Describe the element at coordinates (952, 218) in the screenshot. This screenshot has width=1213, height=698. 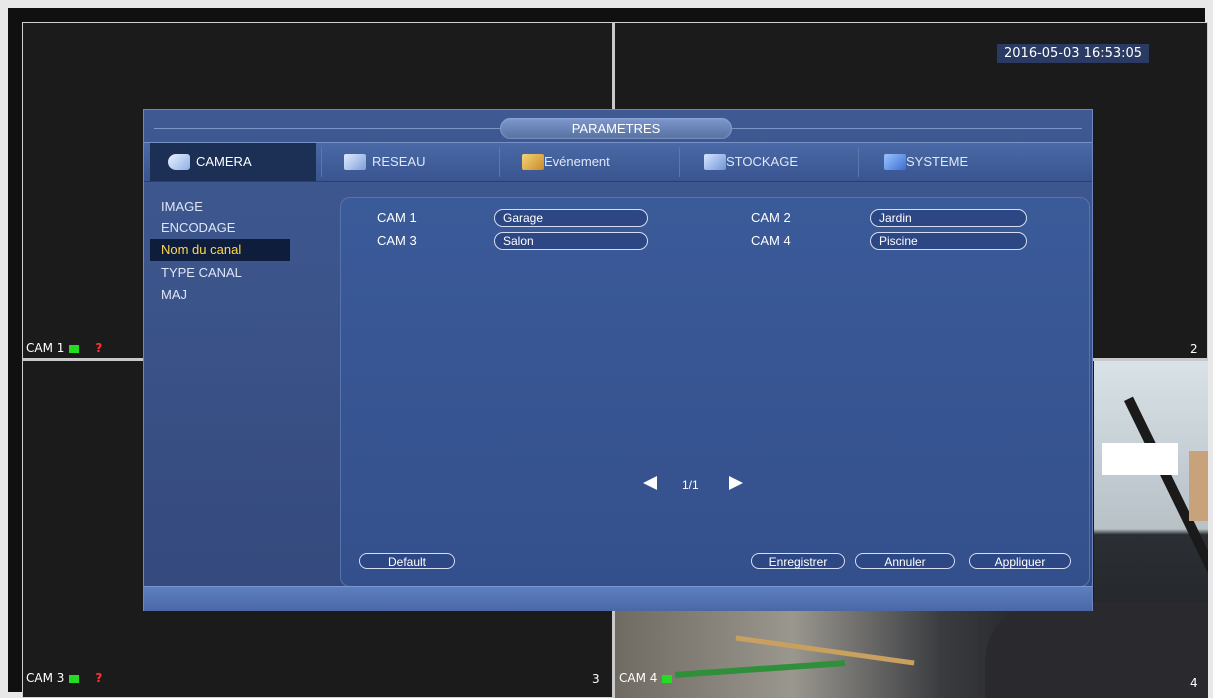
I see `channel-name-input-cam2` at that location.